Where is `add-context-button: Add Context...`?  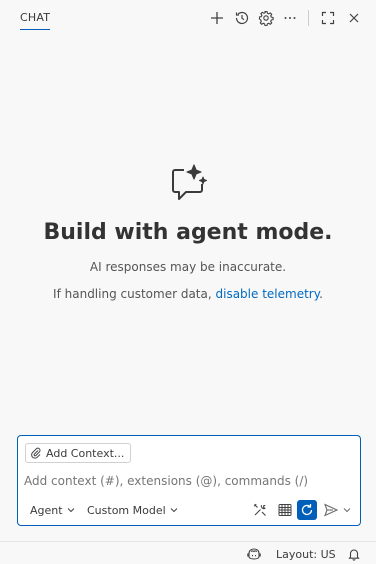 add-context-button: Add Context... is located at coordinates (78, 453).